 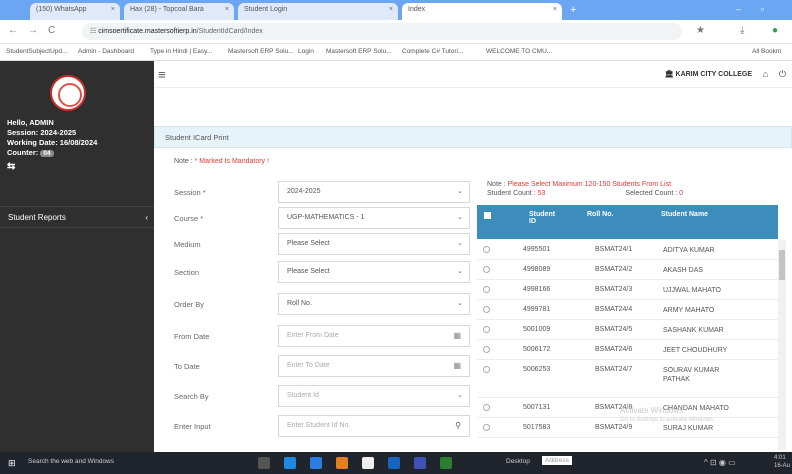 What do you see at coordinates (782, 345) in the screenshot?
I see `table-scrollbar` at bounding box center [782, 345].